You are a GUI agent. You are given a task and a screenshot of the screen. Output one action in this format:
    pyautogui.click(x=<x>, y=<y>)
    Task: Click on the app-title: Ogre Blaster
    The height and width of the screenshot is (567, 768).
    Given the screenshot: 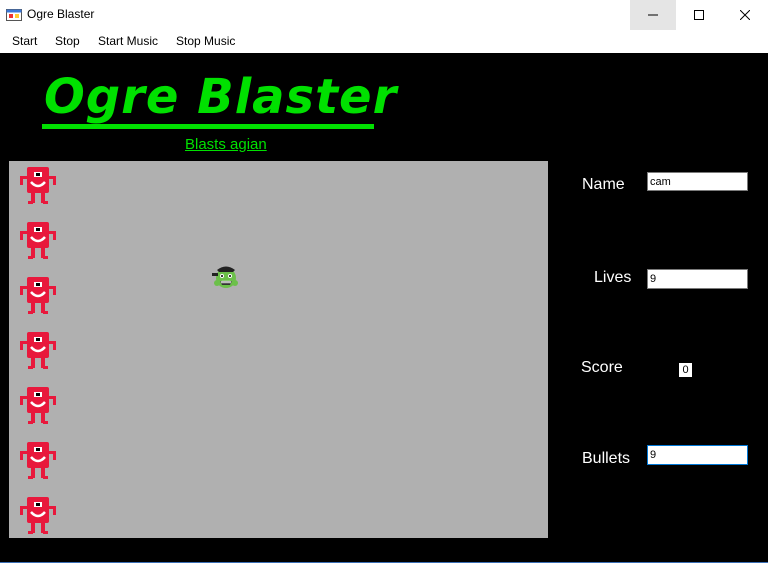 What is the action you would take?
    pyautogui.click(x=221, y=97)
    